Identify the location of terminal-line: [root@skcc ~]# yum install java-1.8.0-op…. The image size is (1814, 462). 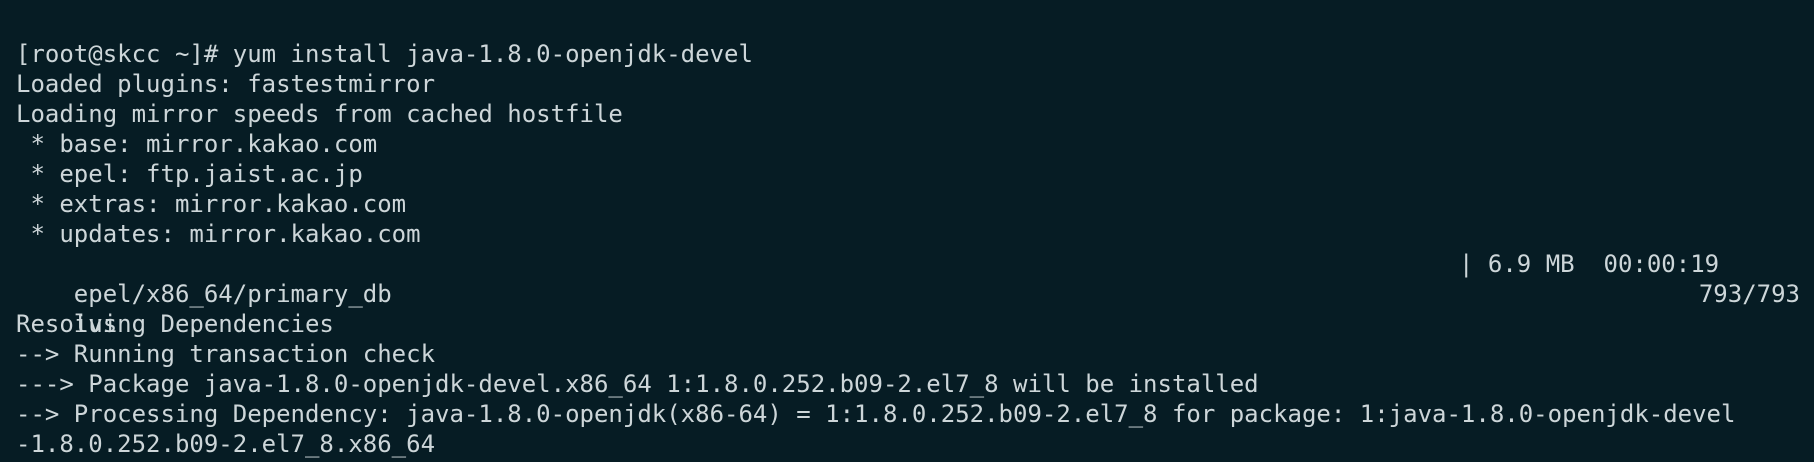
(384, 54).